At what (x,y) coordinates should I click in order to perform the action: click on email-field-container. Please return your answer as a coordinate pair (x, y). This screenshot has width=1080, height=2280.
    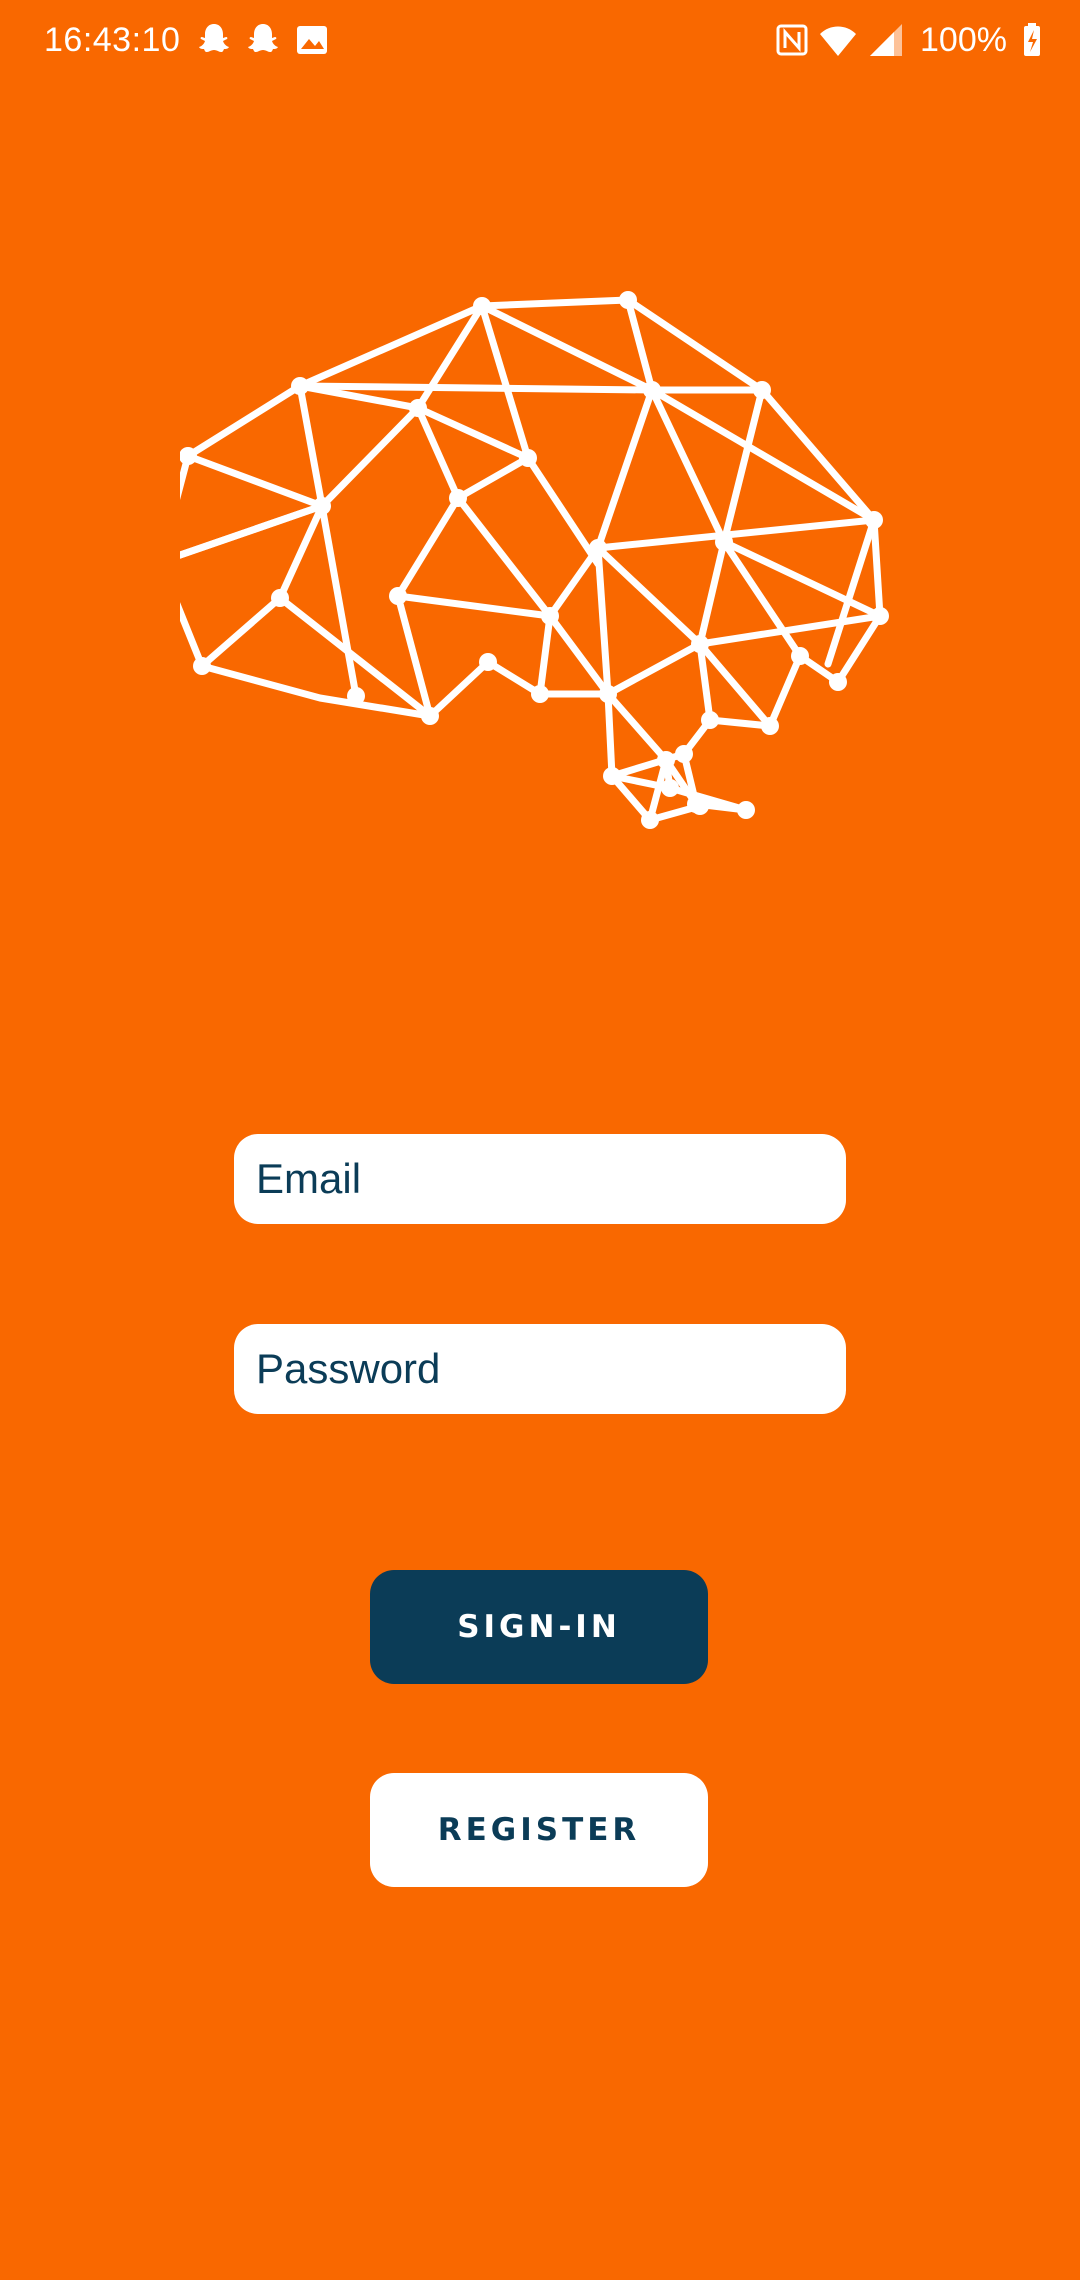
    Looking at the image, I should click on (540, 1179).